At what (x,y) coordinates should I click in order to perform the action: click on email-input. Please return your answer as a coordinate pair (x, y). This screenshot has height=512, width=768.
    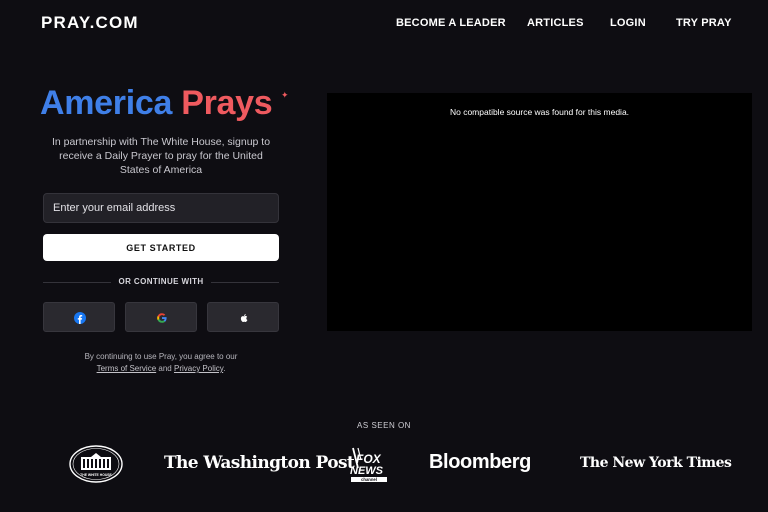
    Looking at the image, I should click on (161, 208).